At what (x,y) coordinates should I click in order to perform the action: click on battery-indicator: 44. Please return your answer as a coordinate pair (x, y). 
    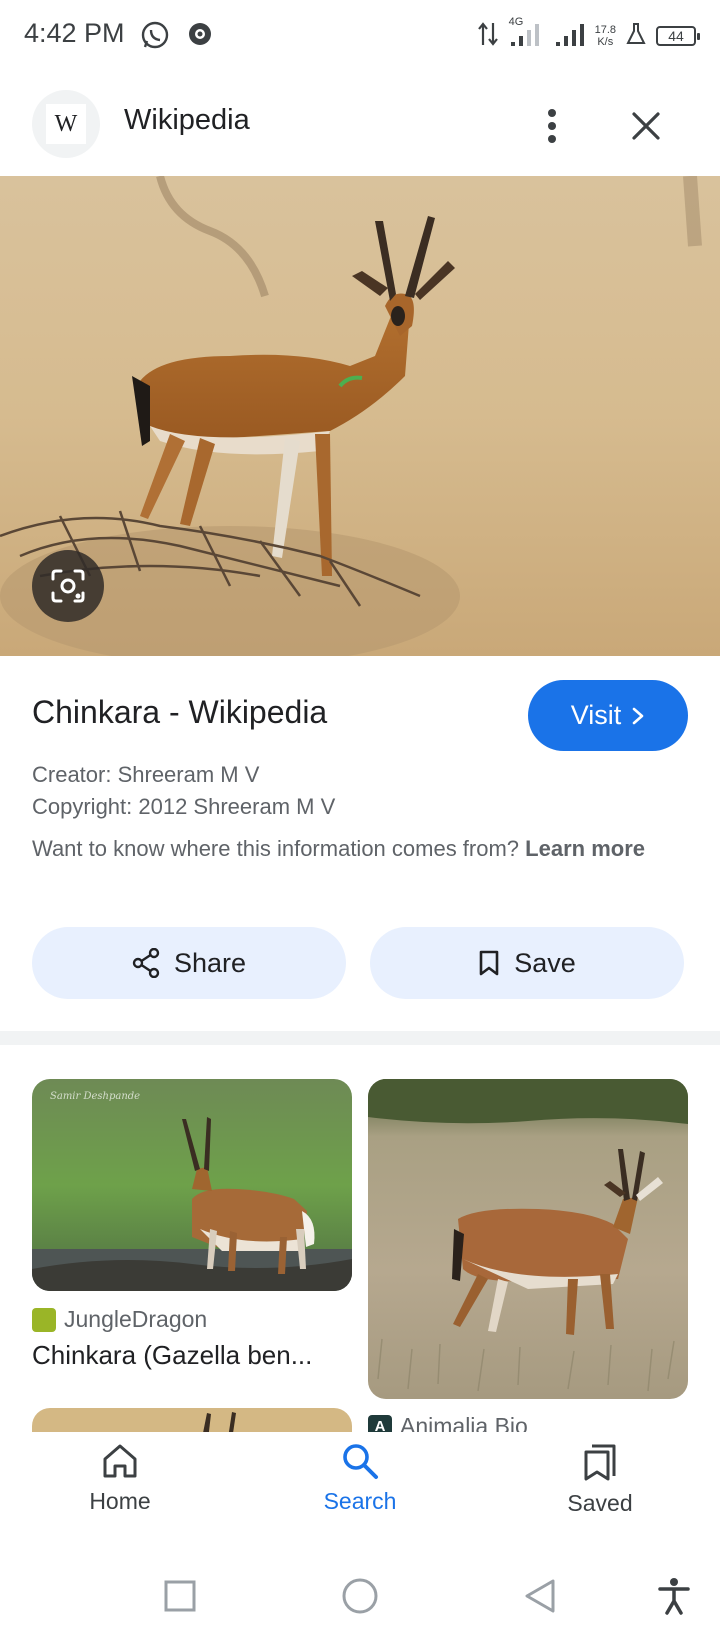
    Looking at the image, I should click on (678, 36).